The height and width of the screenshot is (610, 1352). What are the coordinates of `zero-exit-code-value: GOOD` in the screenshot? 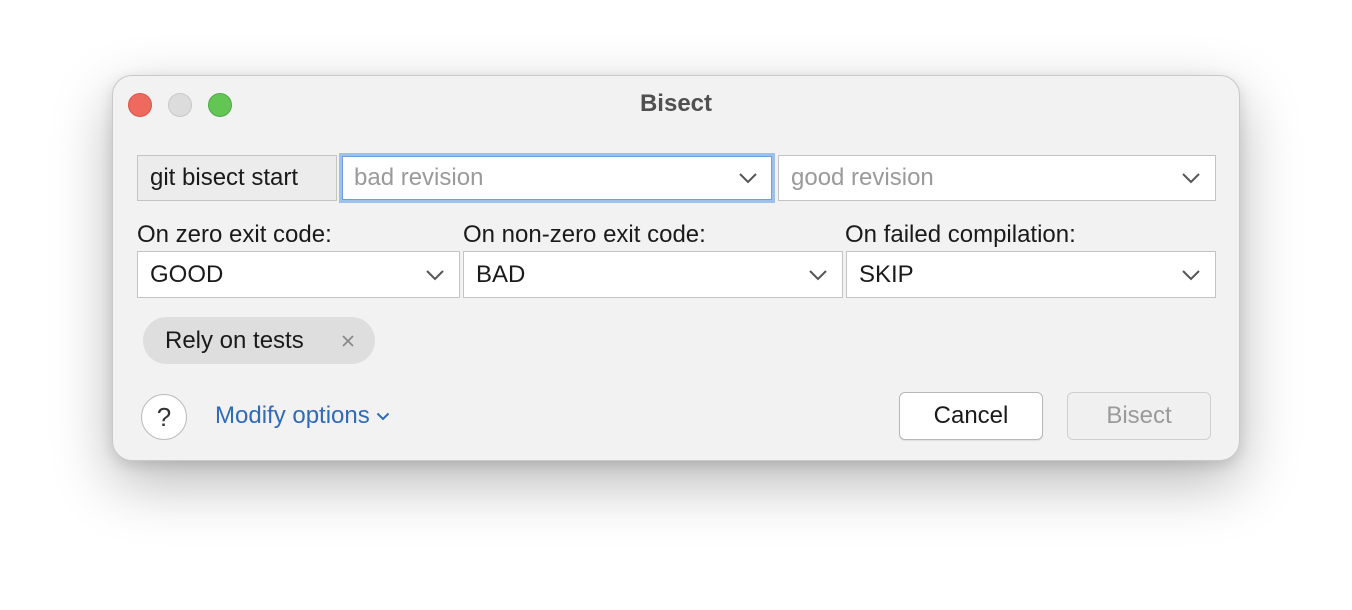 It's located at (187, 274).